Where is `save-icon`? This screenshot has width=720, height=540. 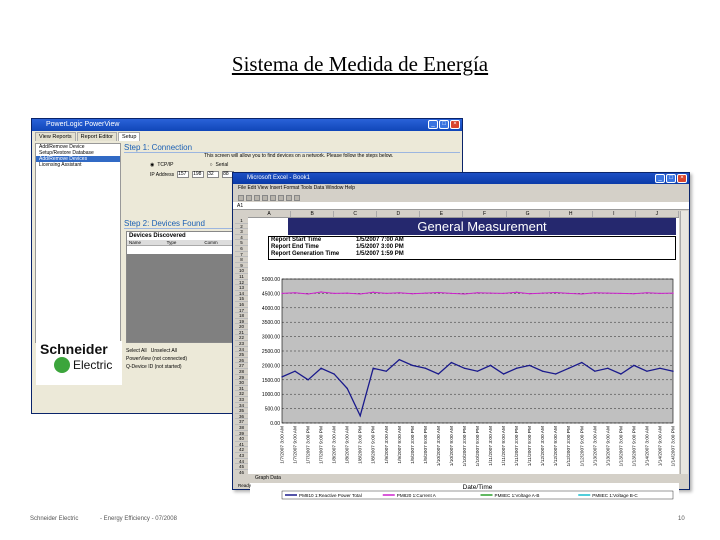 save-icon is located at coordinates (257, 197).